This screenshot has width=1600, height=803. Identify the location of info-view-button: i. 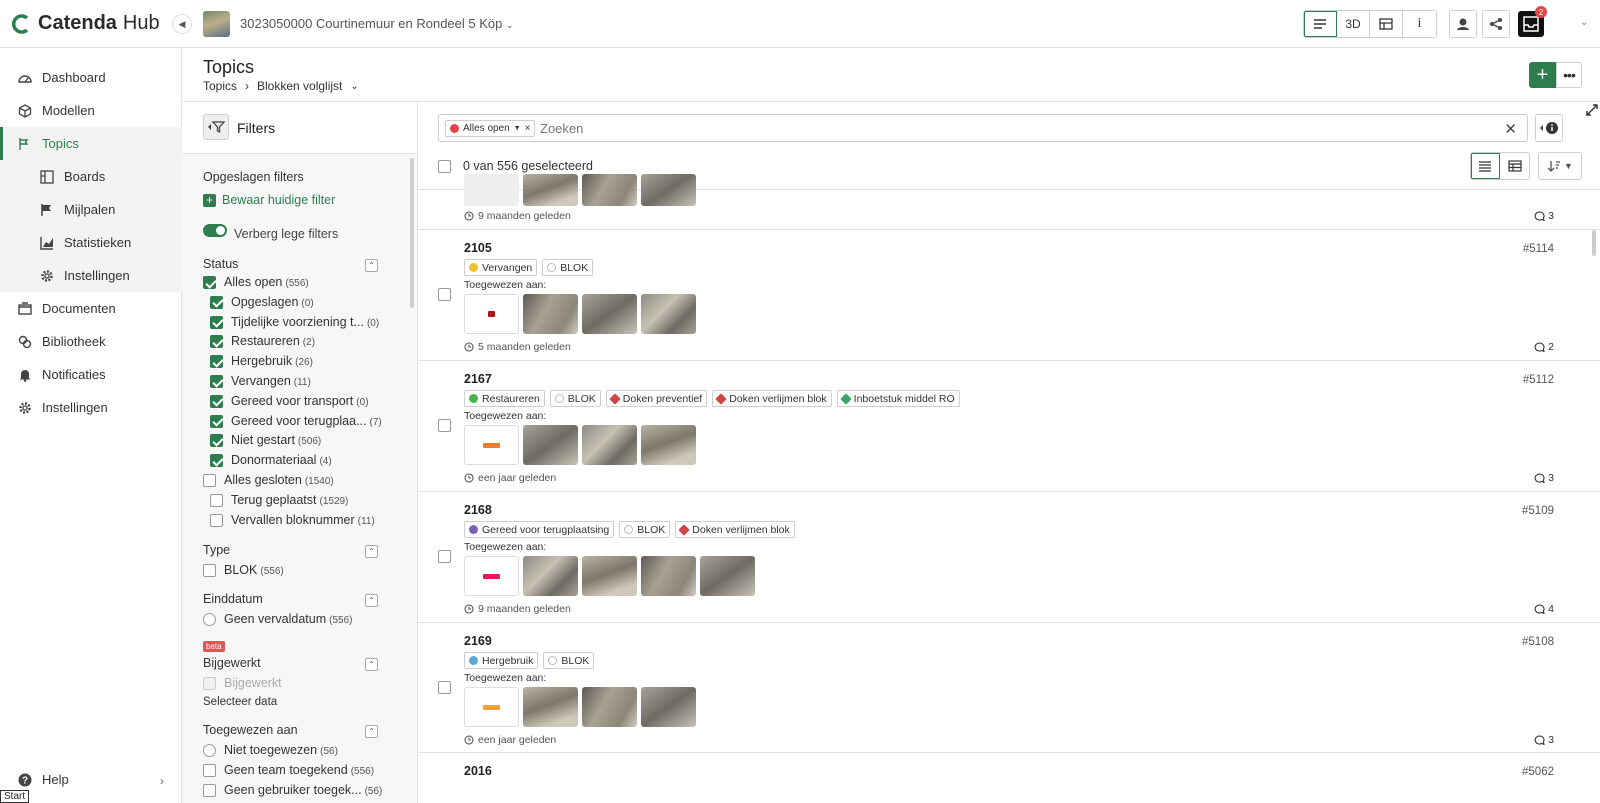
(1419, 24).